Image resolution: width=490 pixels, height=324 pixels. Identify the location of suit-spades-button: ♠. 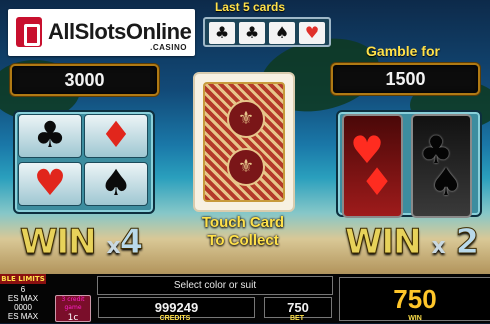
(116, 184).